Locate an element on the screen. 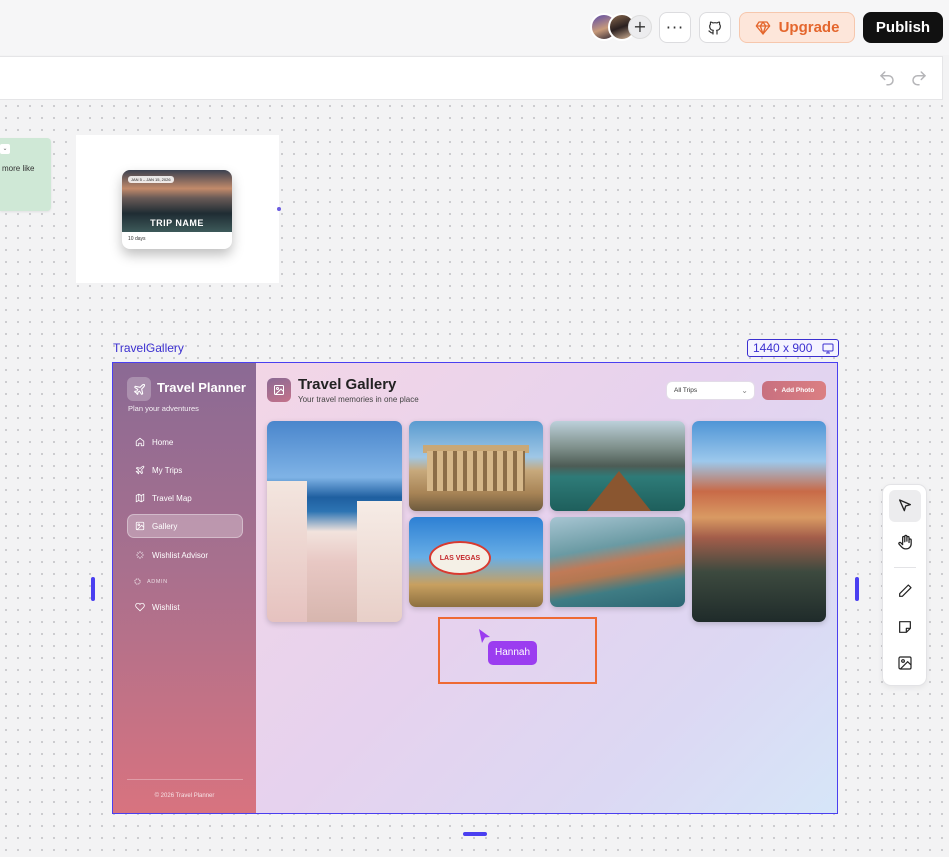 Image resolution: width=949 pixels, height=857 pixels. add-collaborator-button: + is located at coordinates (640, 27).